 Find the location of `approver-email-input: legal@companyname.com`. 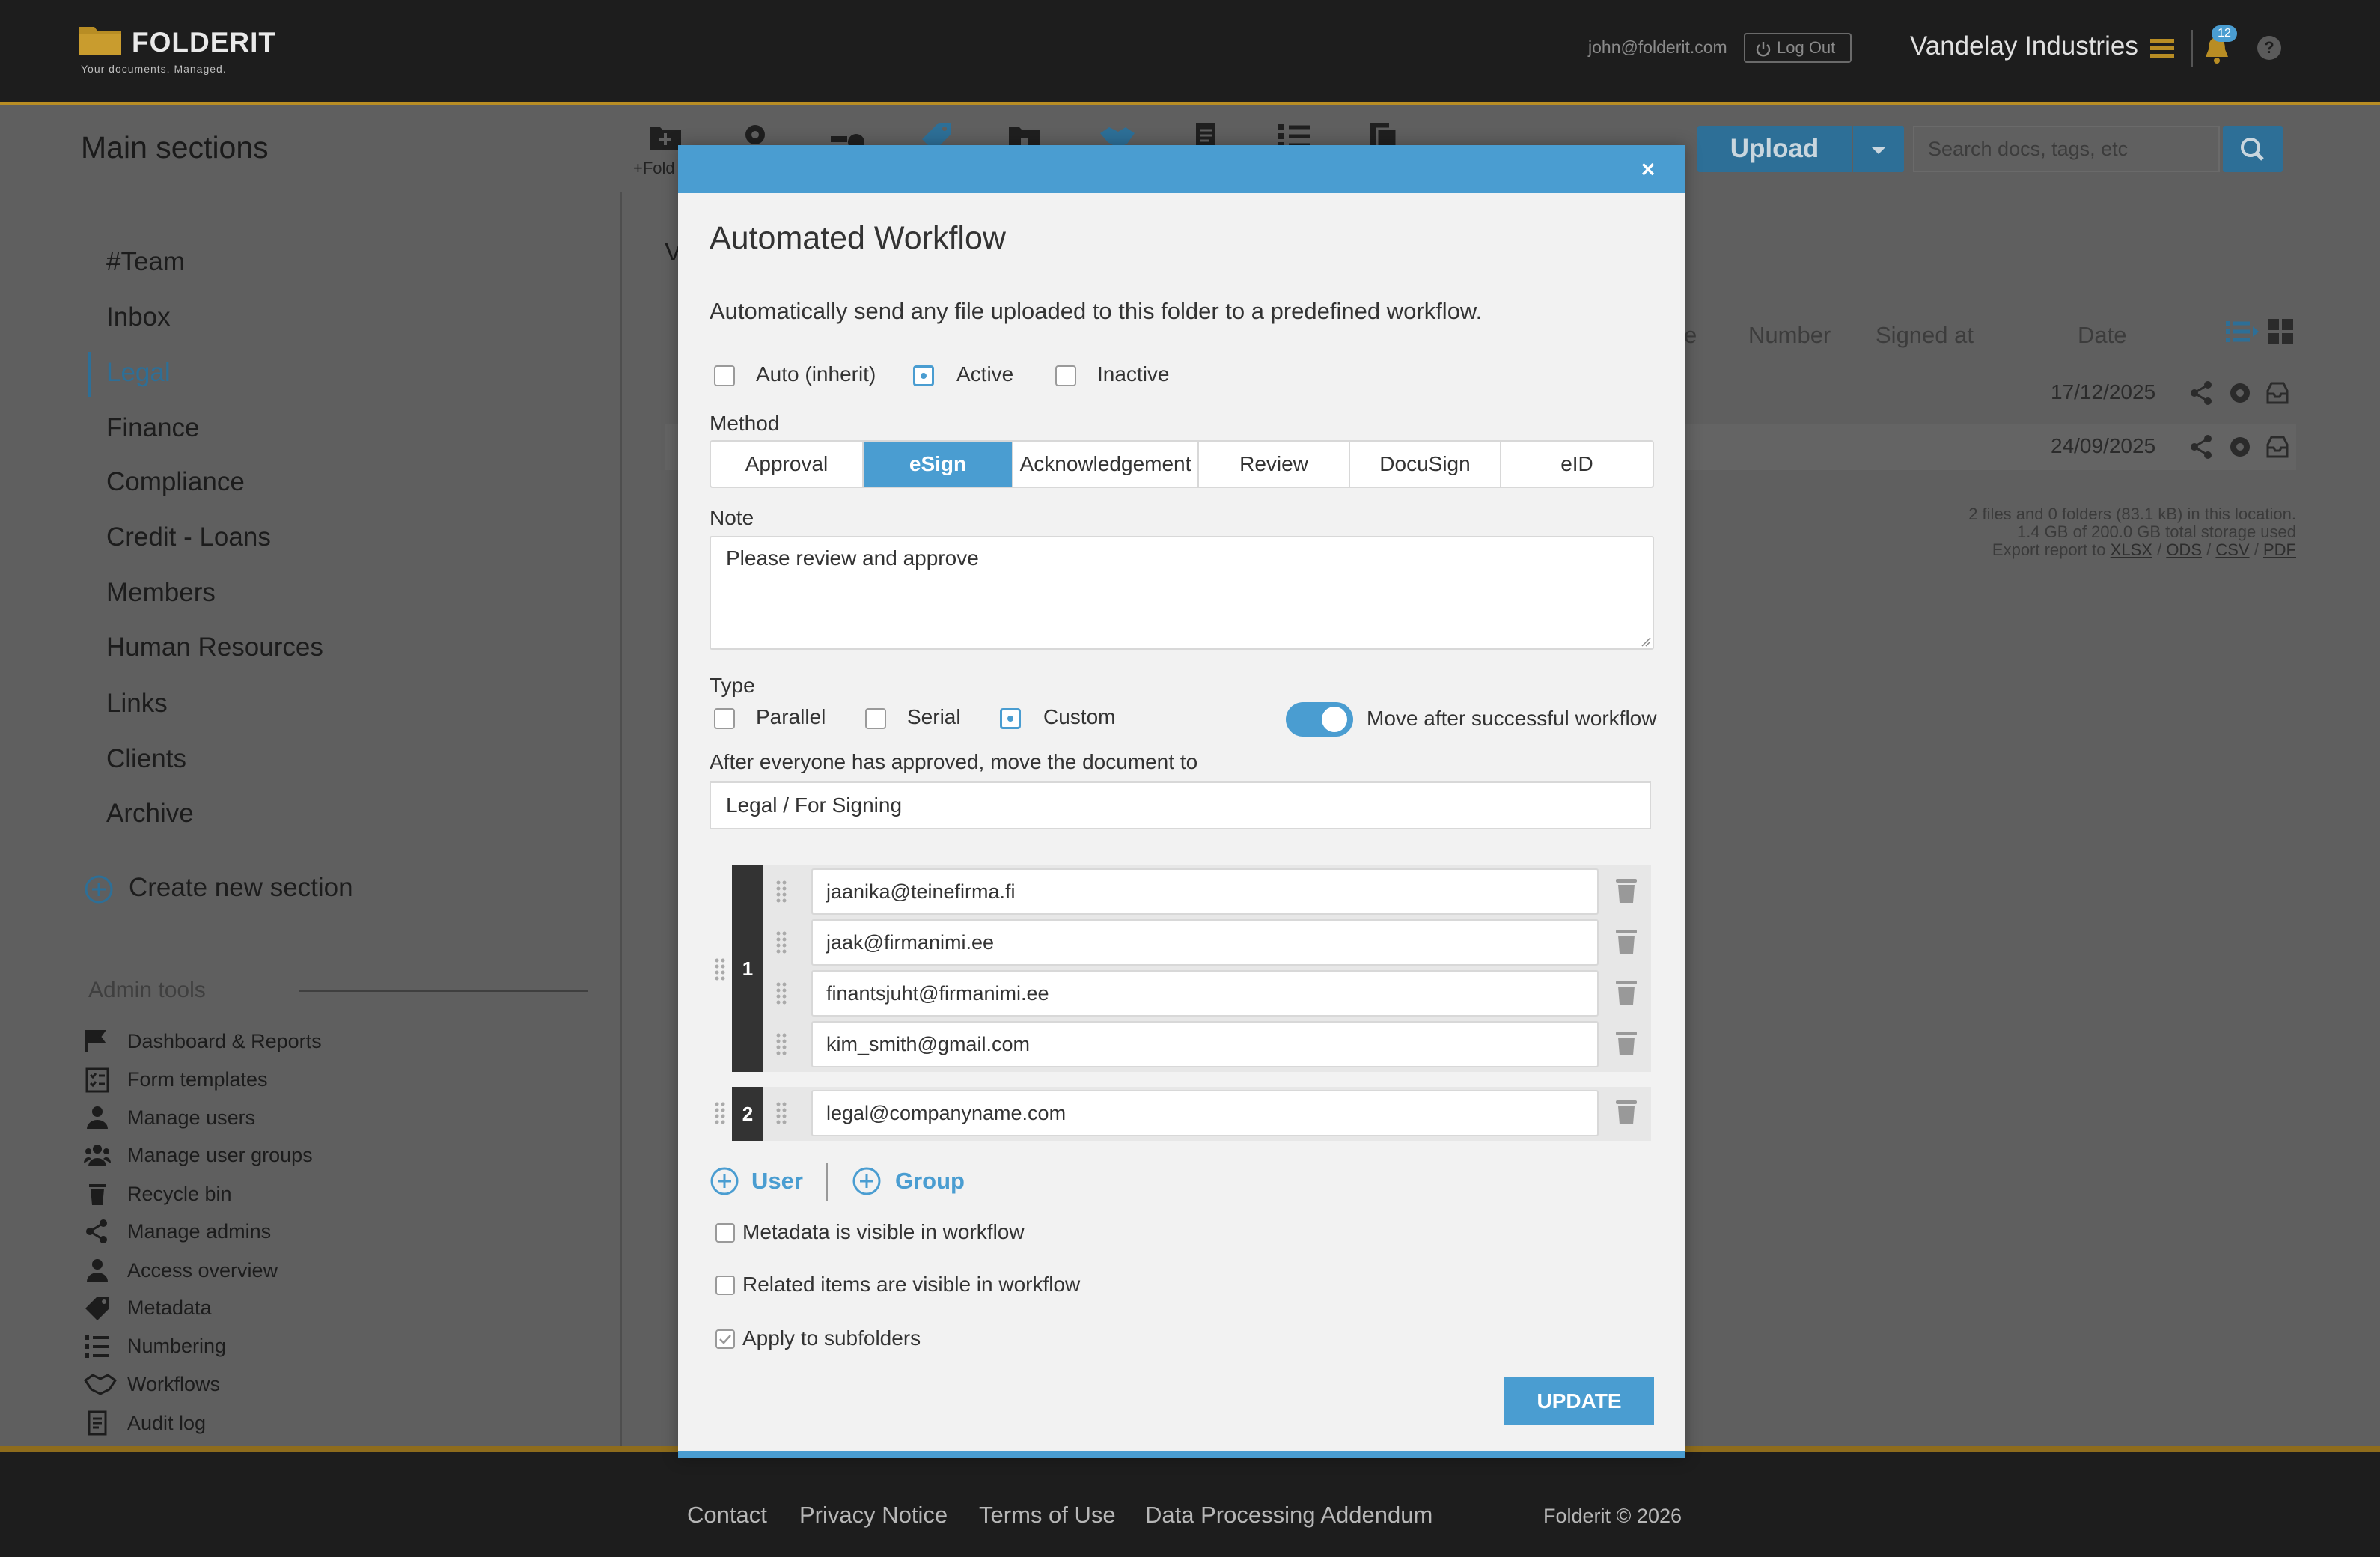

approver-email-input: legal@companyname.com is located at coordinates (1205, 1113).